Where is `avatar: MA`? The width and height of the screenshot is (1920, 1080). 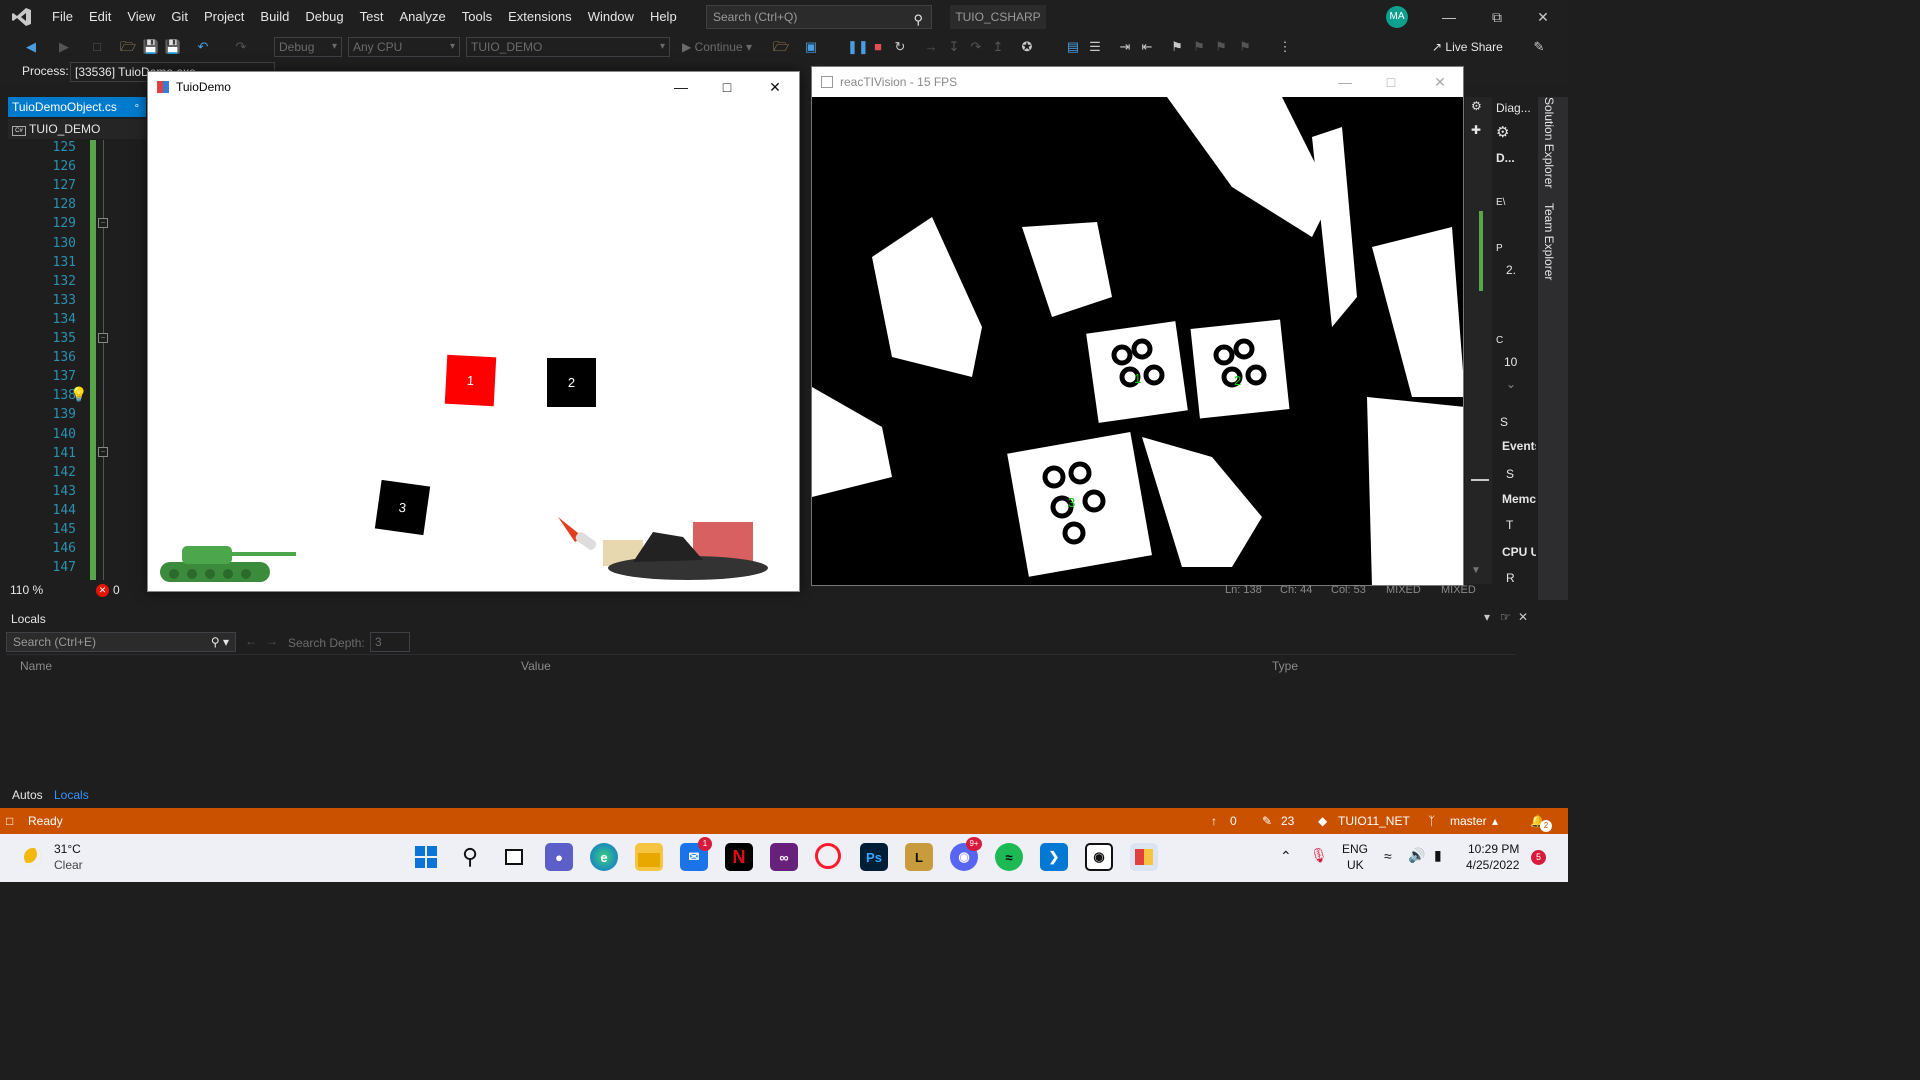 avatar: MA is located at coordinates (1397, 17).